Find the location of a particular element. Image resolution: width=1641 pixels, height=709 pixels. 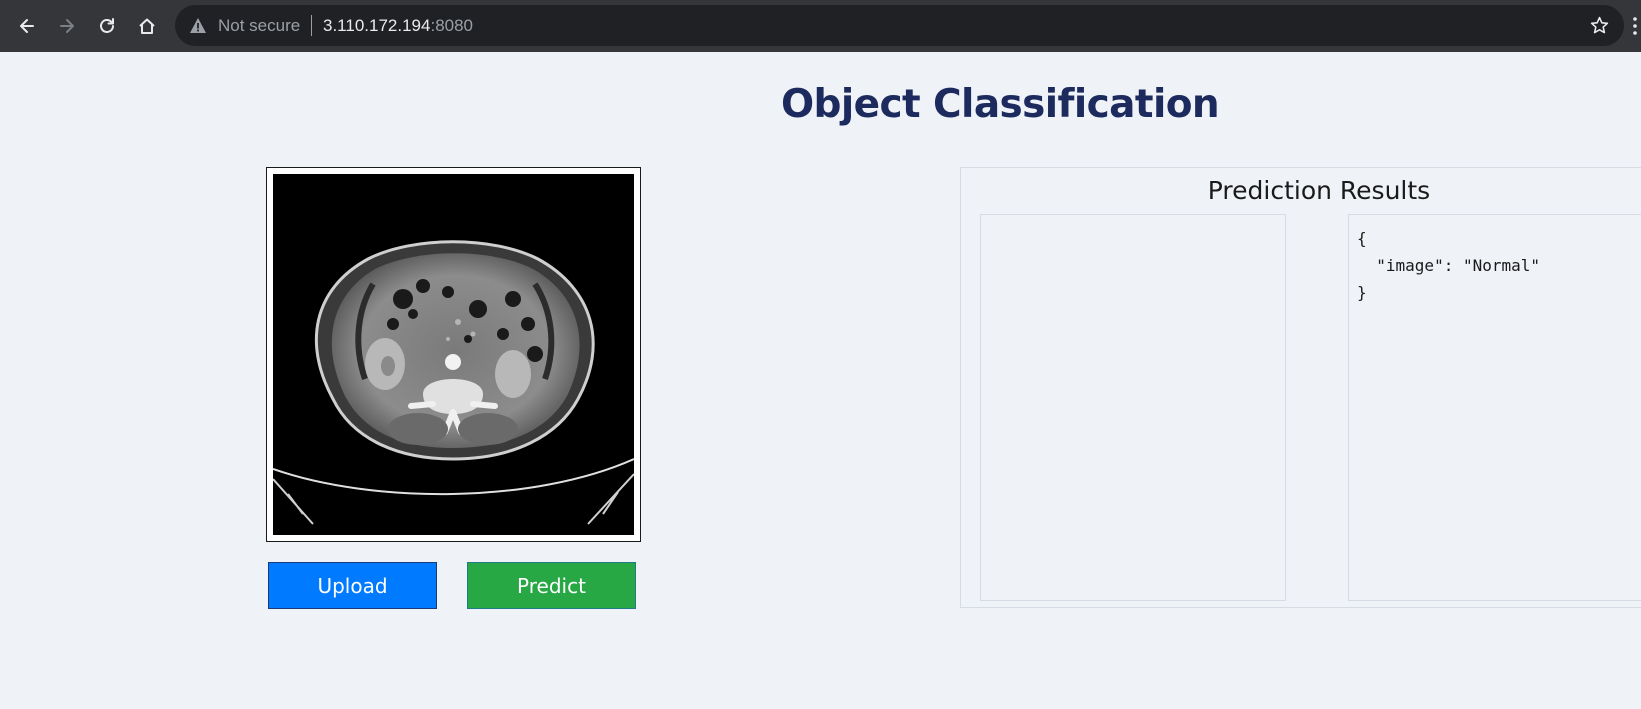

page-title-wrapper: Object Classification is located at coordinates (1000, 104).